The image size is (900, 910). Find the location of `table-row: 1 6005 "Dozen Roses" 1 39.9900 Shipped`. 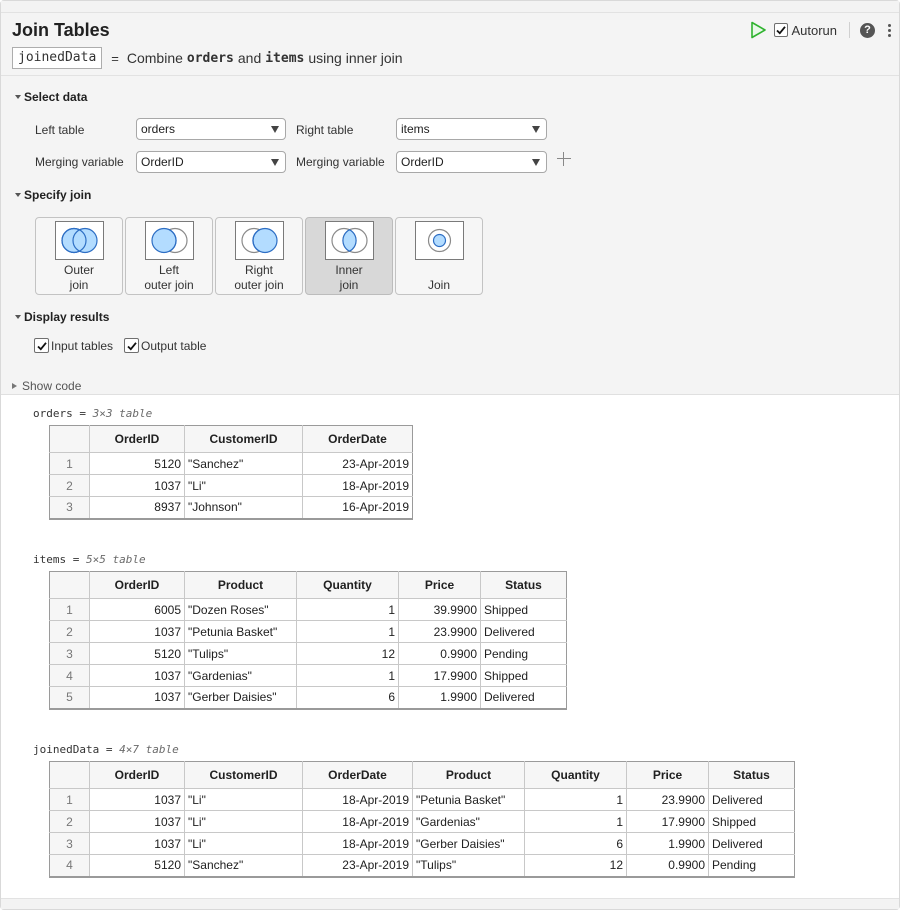

table-row: 1 6005 "Dozen Roses" 1 39.9900 Shipped is located at coordinates (308, 609).